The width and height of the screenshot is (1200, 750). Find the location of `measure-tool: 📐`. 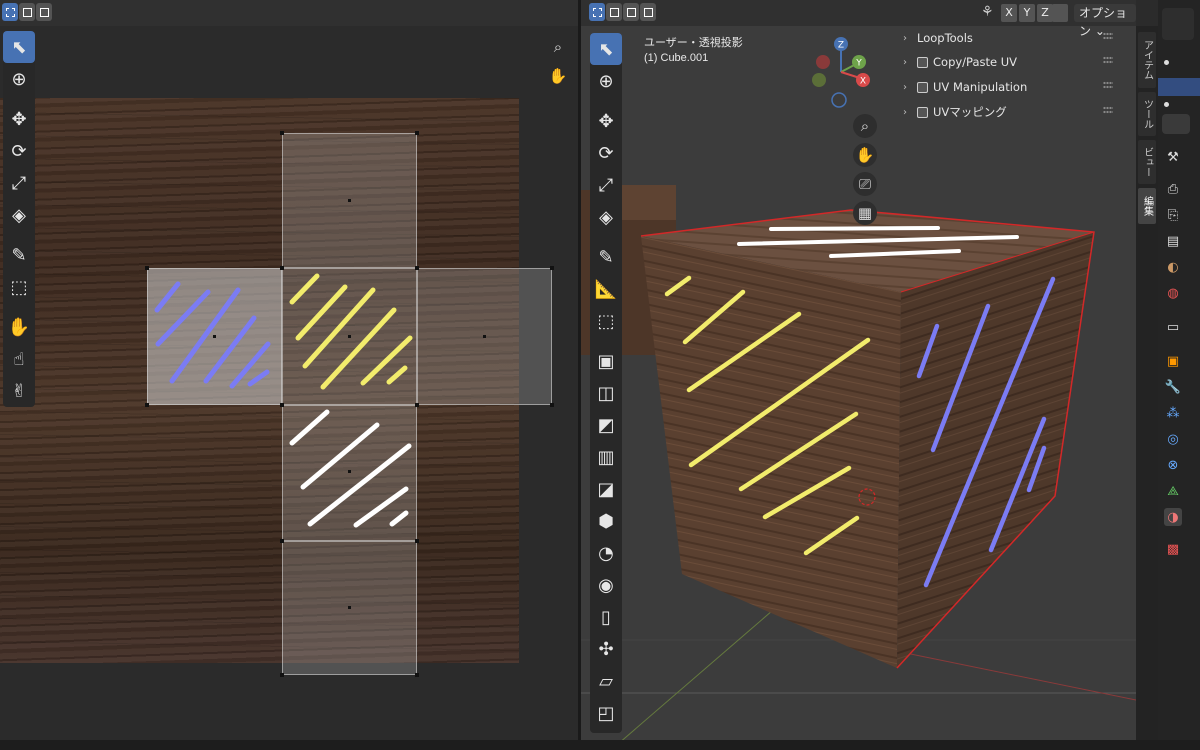

measure-tool: 📐 is located at coordinates (606, 289).